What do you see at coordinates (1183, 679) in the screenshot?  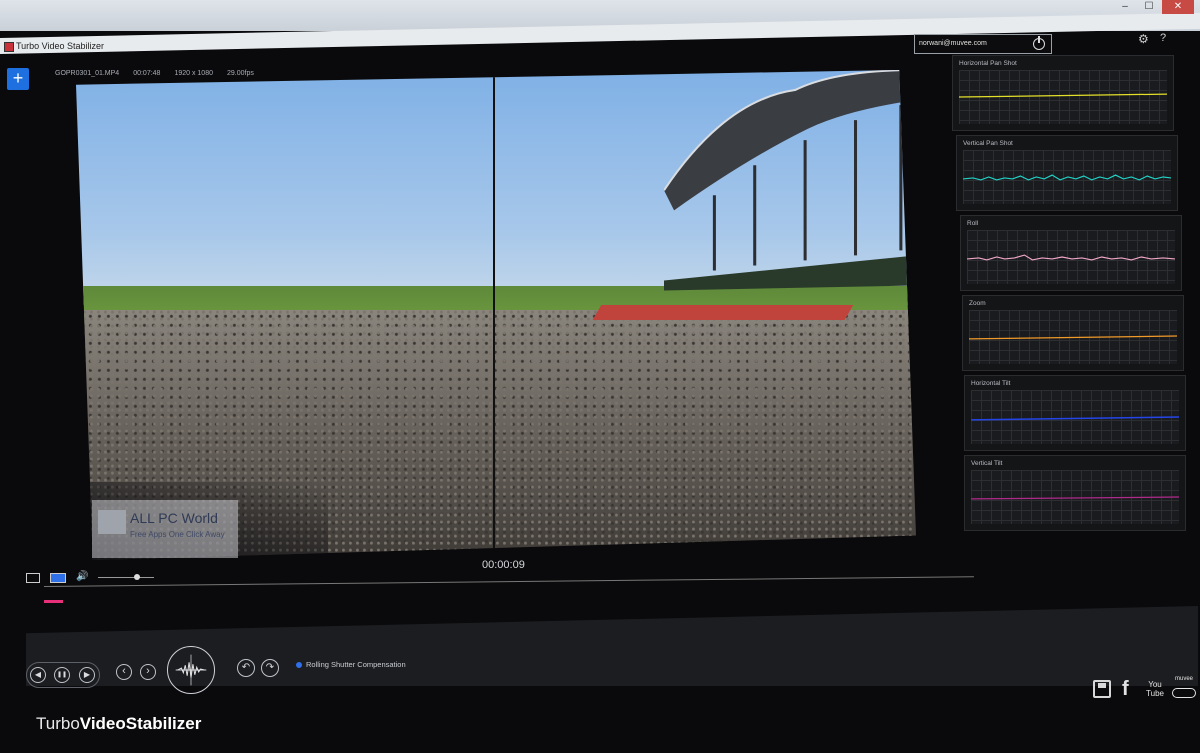 I see `cloud-label: muvee` at bounding box center [1183, 679].